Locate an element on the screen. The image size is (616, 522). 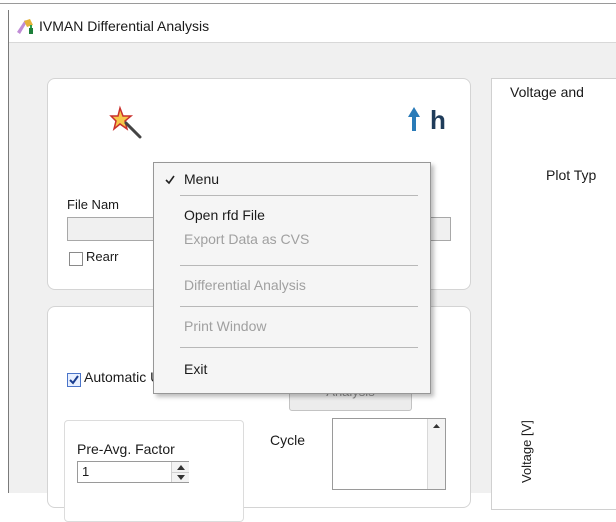
pre-avg-spinner is located at coordinates (180, 472).